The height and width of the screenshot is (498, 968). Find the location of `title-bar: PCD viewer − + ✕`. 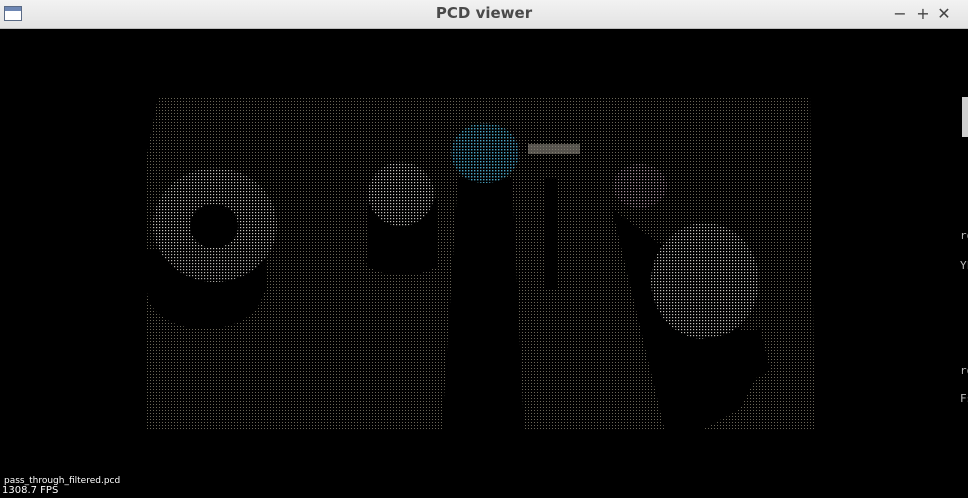

title-bar: PCD viewer − + ✕ is located at coordinates (484, 14).